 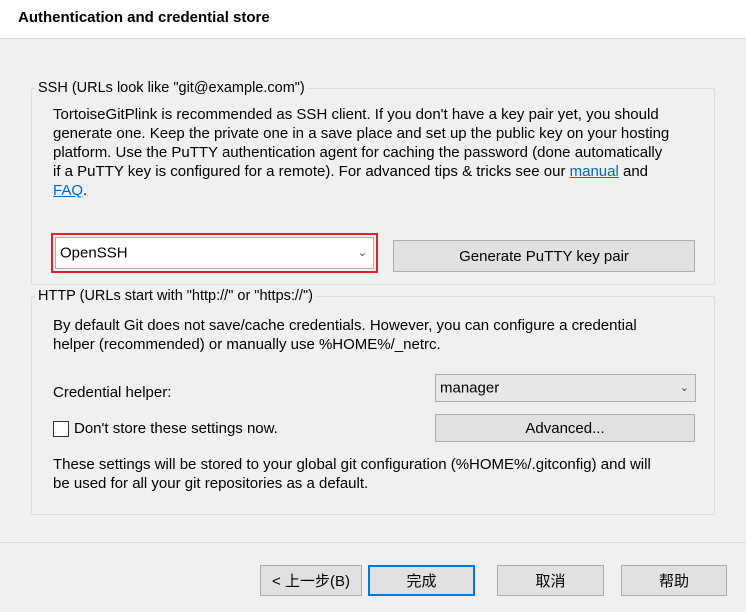 I want to click on ssh-client-select: OpenSSH ⌄, so click(x=214, y=253).